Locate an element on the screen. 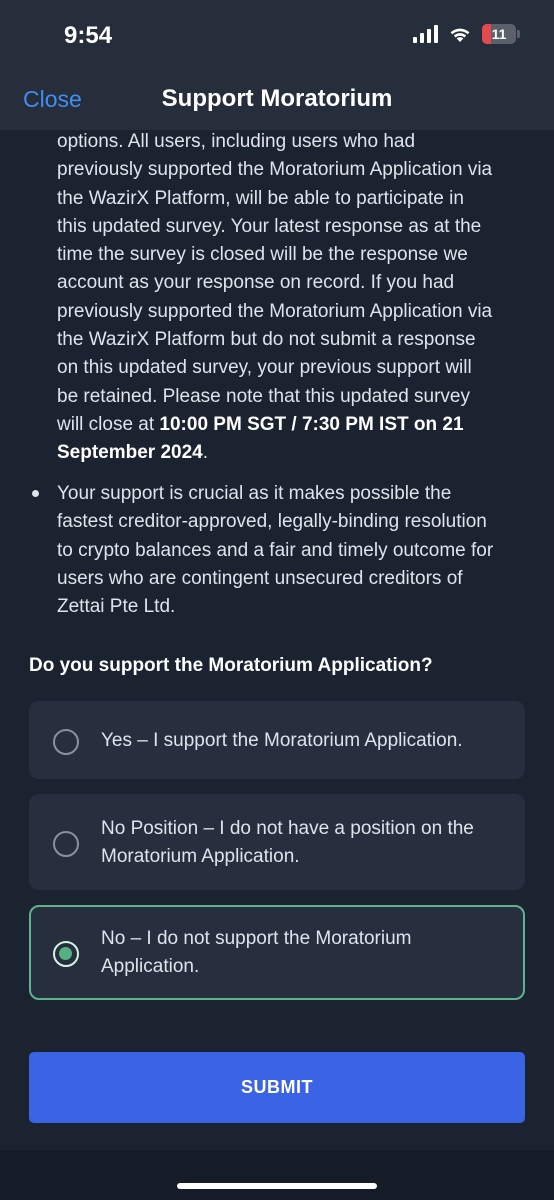 This screenshot has height=1200, width=554. option-label-line: Moratorium Application. is located at coordinates (200, 856).